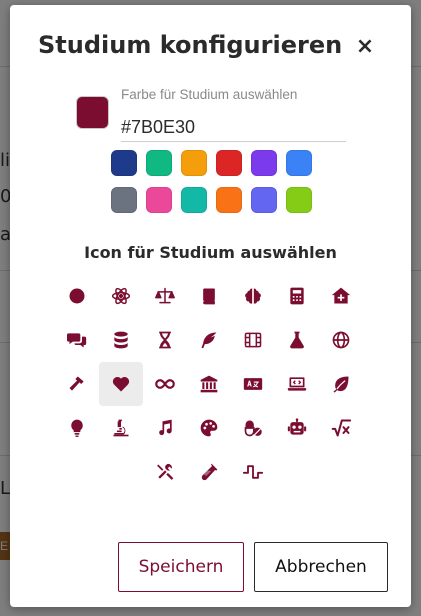  What do you see at coordinates (209, 472) in the screenshot?
I see `vial-icon` at bounding box center [209, 472].